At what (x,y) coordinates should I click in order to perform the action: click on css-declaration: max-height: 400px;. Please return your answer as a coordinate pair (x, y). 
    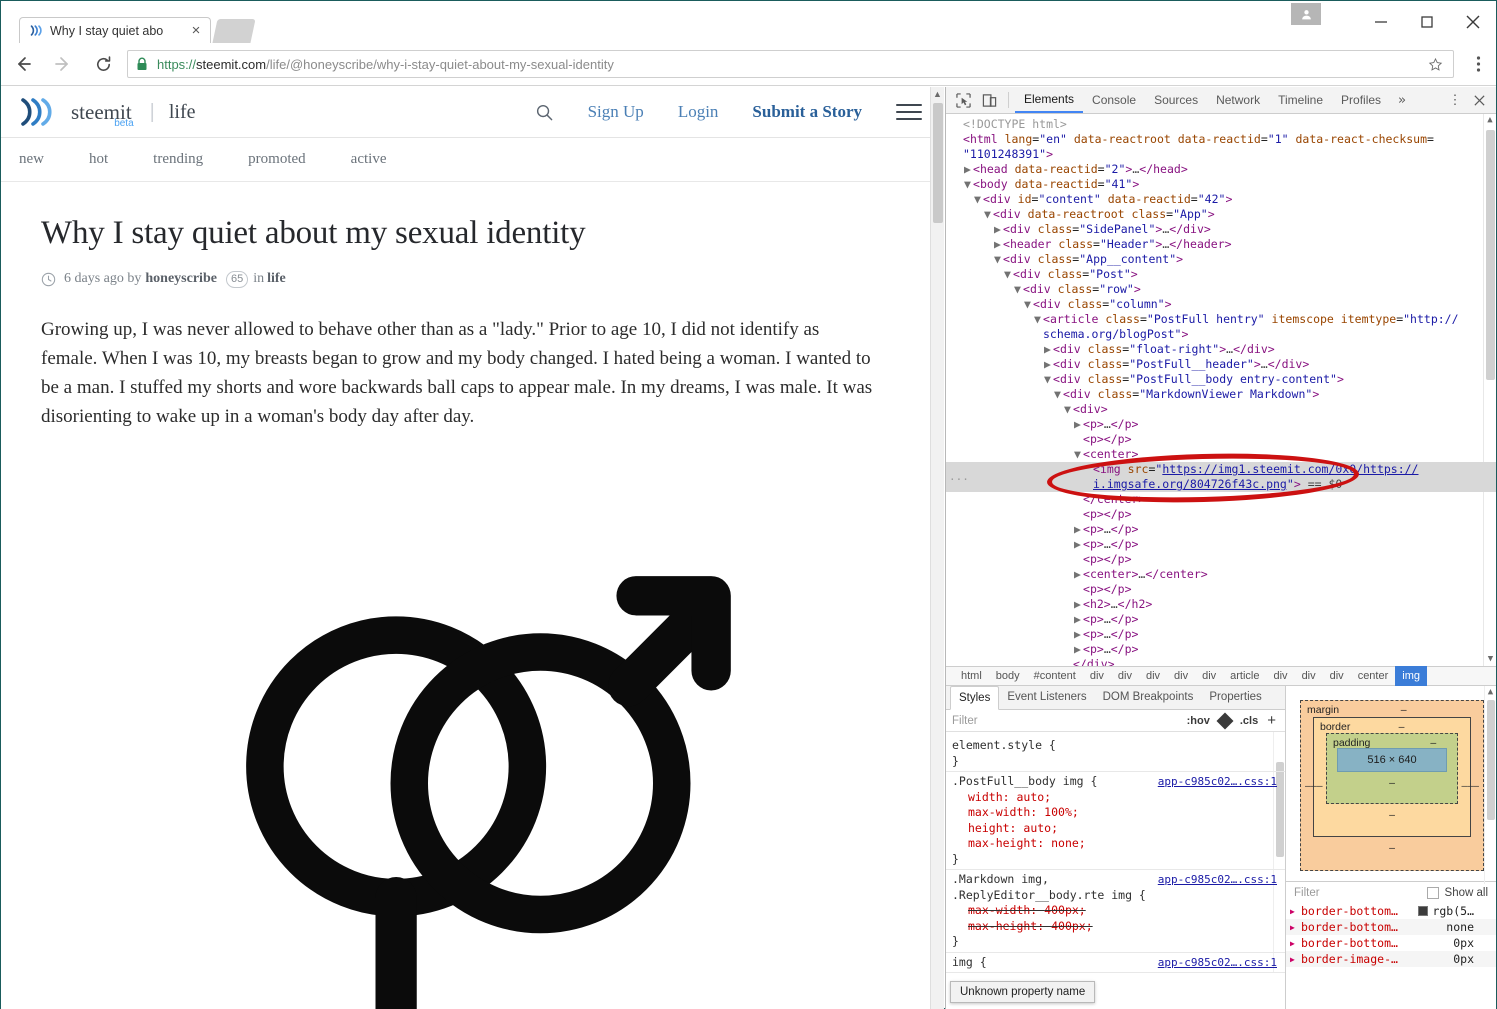
    Looking at the image, I should click on (1115, 927).